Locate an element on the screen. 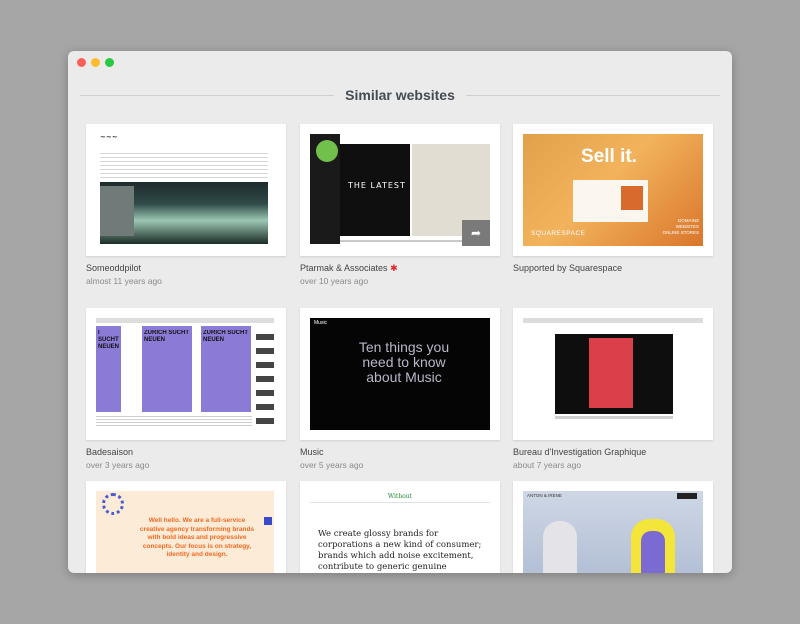 The width and height of the screenshot is (800, 624). logo-icon is located at coordinates (113, 504).